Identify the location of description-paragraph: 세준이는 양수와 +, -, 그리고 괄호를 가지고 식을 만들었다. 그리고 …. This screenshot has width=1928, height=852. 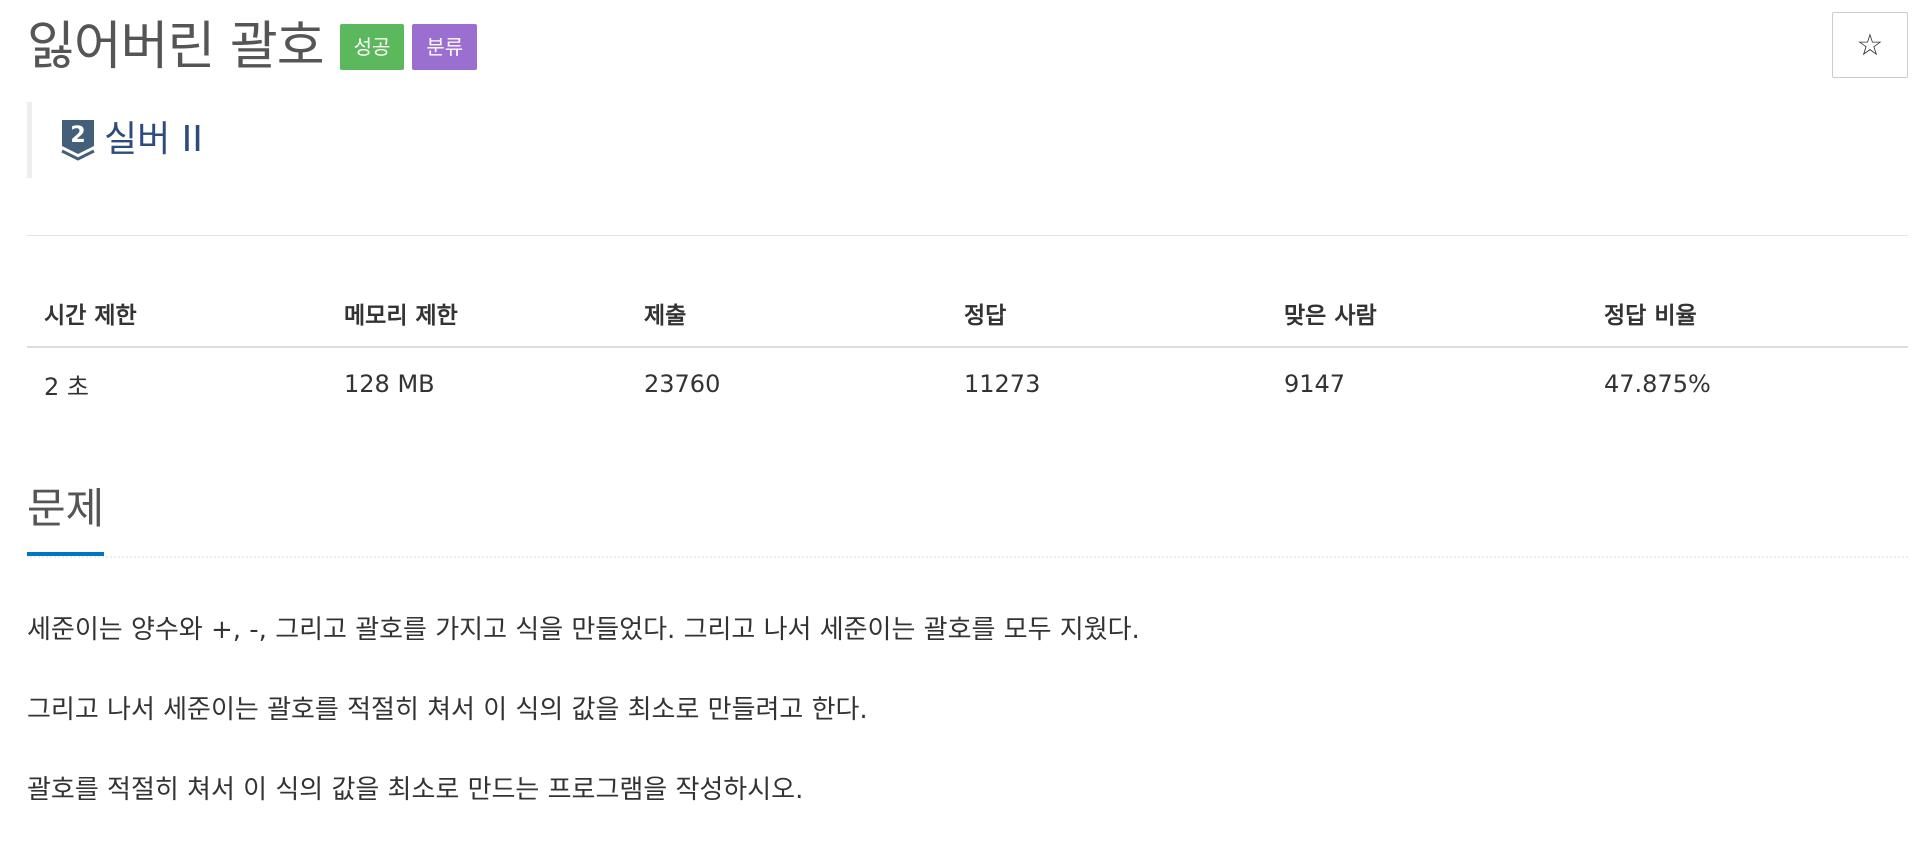
(583, 630).